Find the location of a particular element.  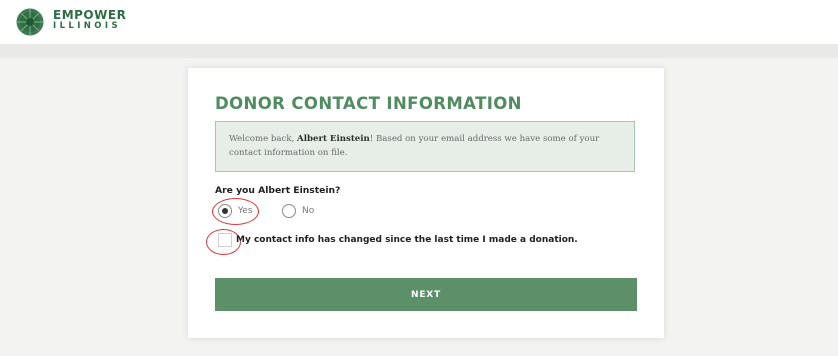

notice-donor-name: Albert Einstein is located at coordinates (333, 139).